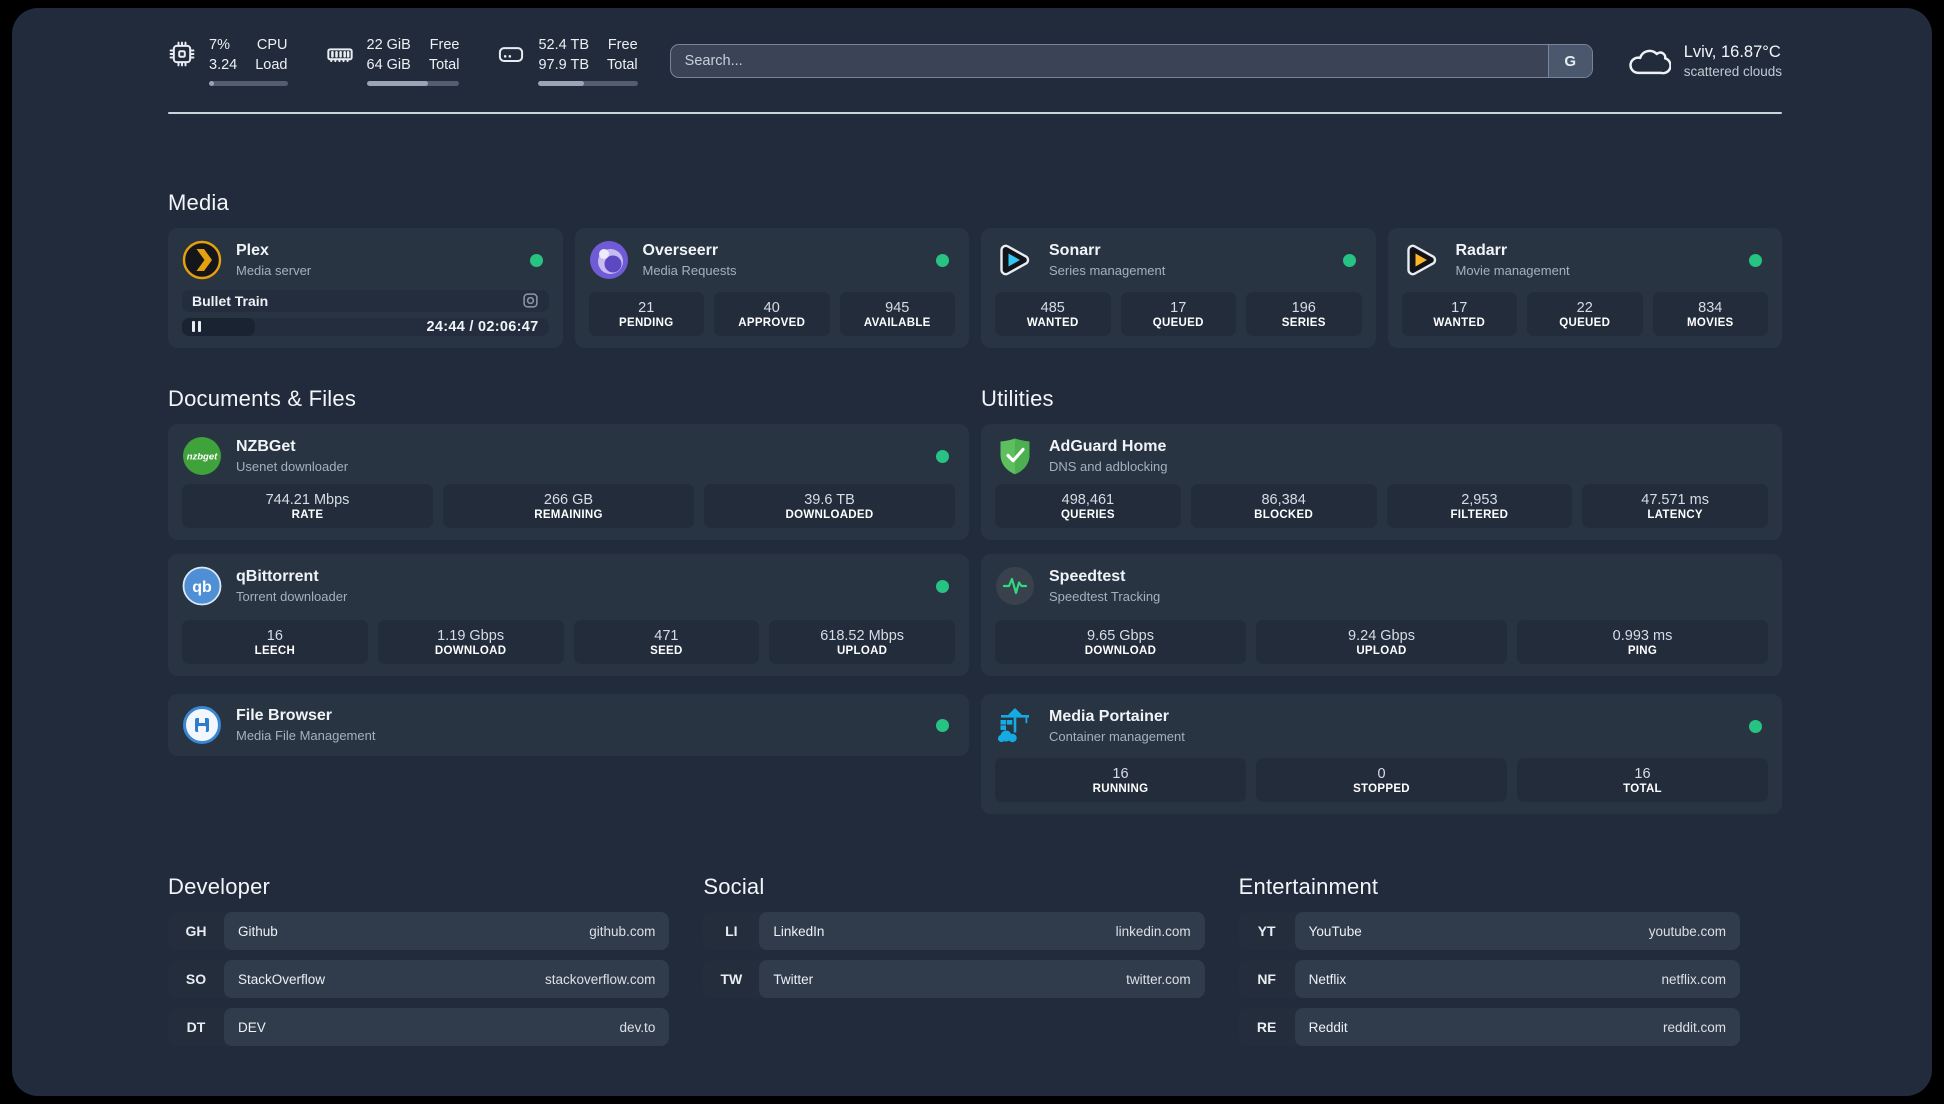 This screenshot has width=1944, height=1104. What do you see at coordinates (419, 931) in the screenshot?
I see `link-github: GH Github github.com` at bounding box center [419, 931].